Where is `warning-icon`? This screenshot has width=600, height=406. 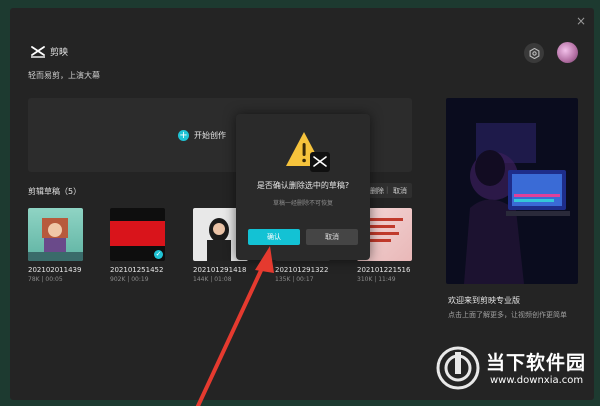 warning-icon is located at coordinates (308, 152).